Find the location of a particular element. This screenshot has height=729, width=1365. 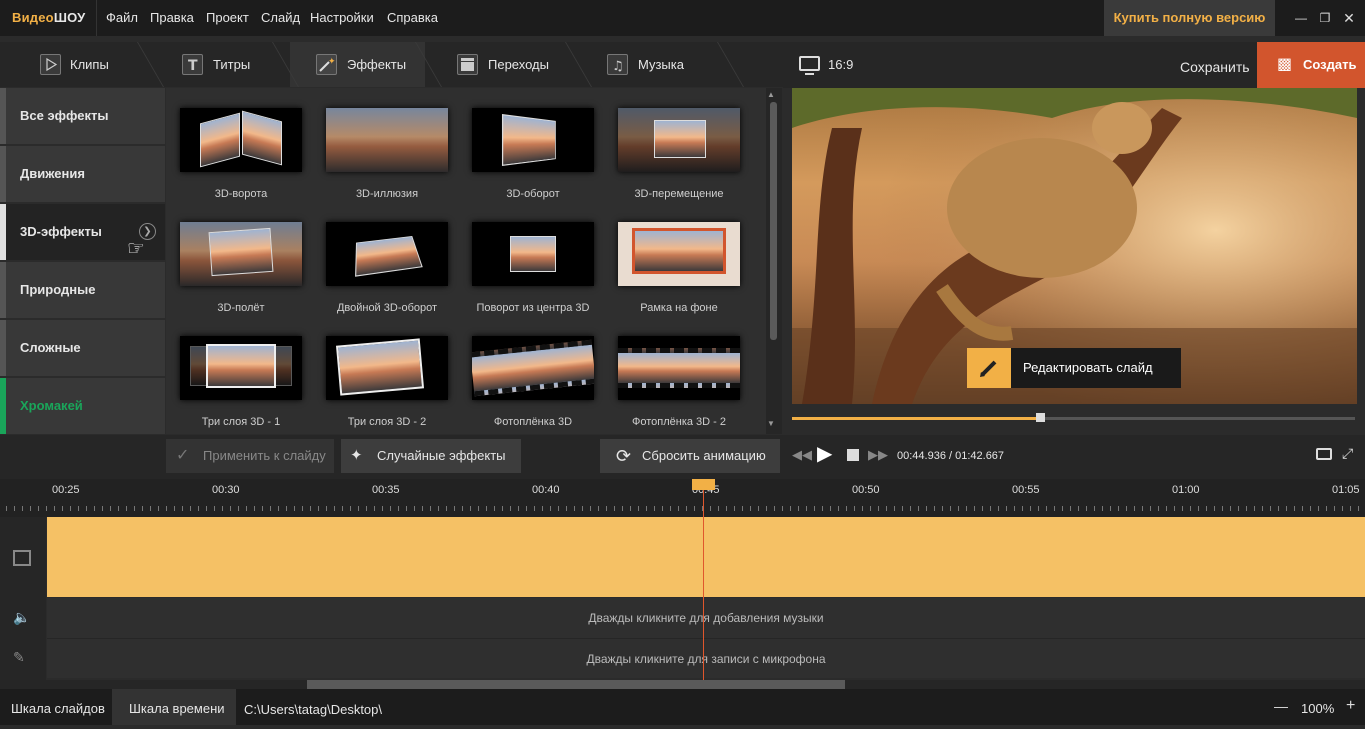

playhead is located at coordinates (703, 585).